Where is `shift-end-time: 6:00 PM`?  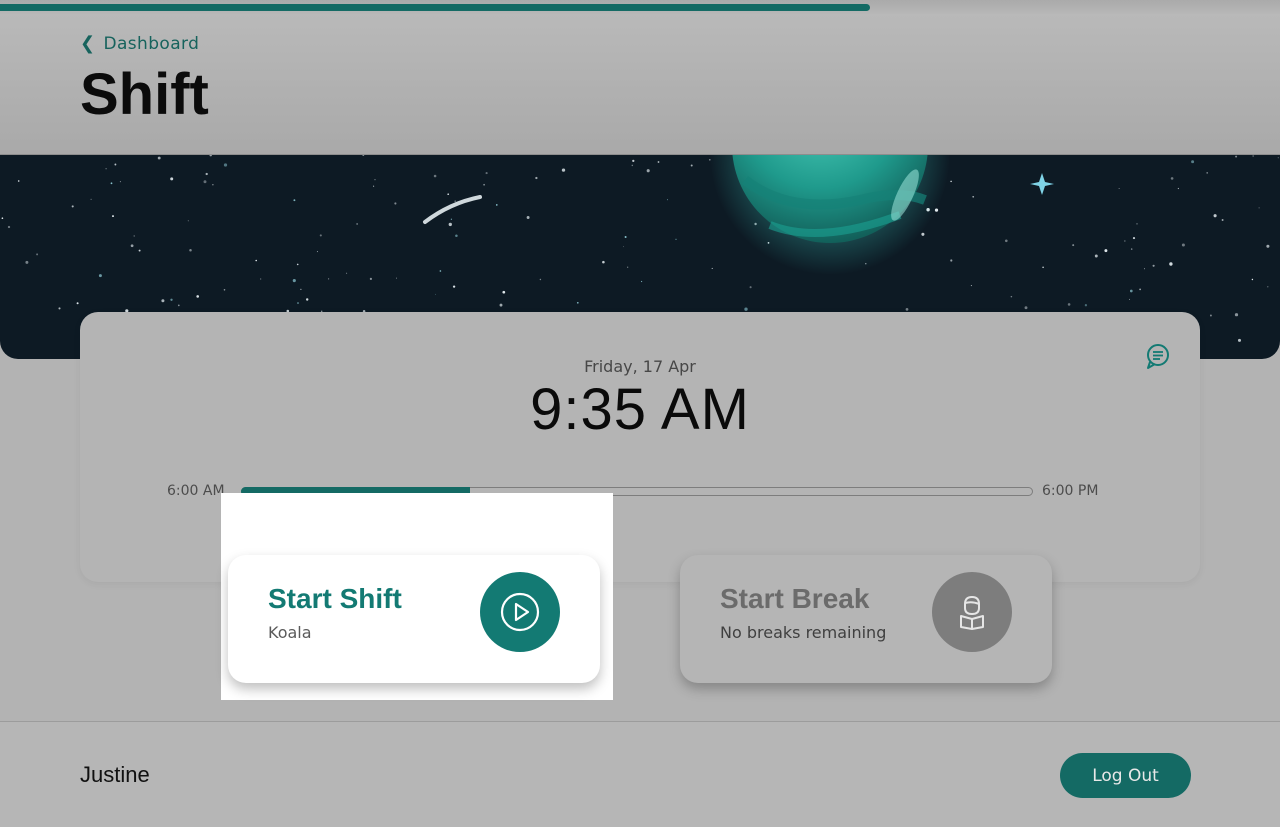 shift-end-time: 6:00 PM is located at coordinates (1070, 491).